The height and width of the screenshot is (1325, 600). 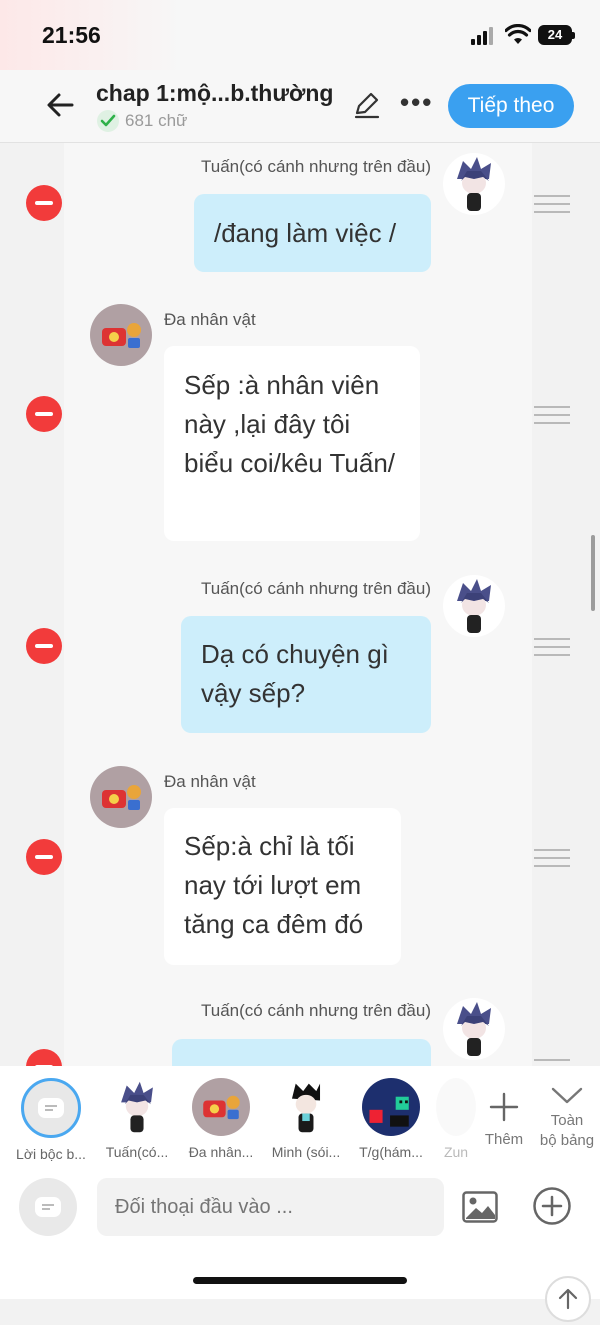 I want to click on status-time: 21:56, so click(x=71, y=35).